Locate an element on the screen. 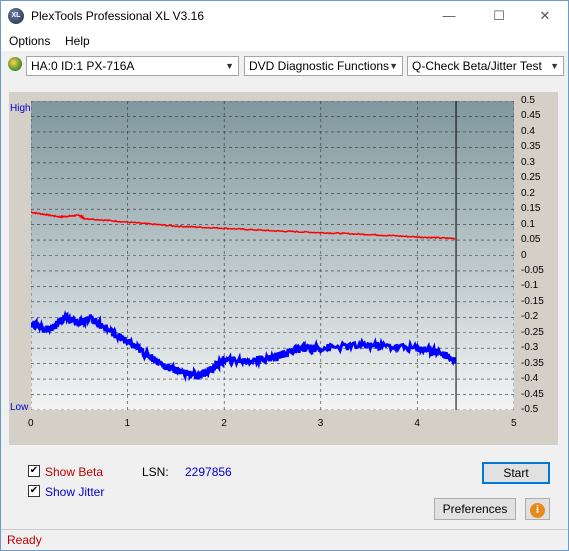 The height and width of the screenshot is (551, 569). x-tick-label: 4 is located at coordinates (417, 423).